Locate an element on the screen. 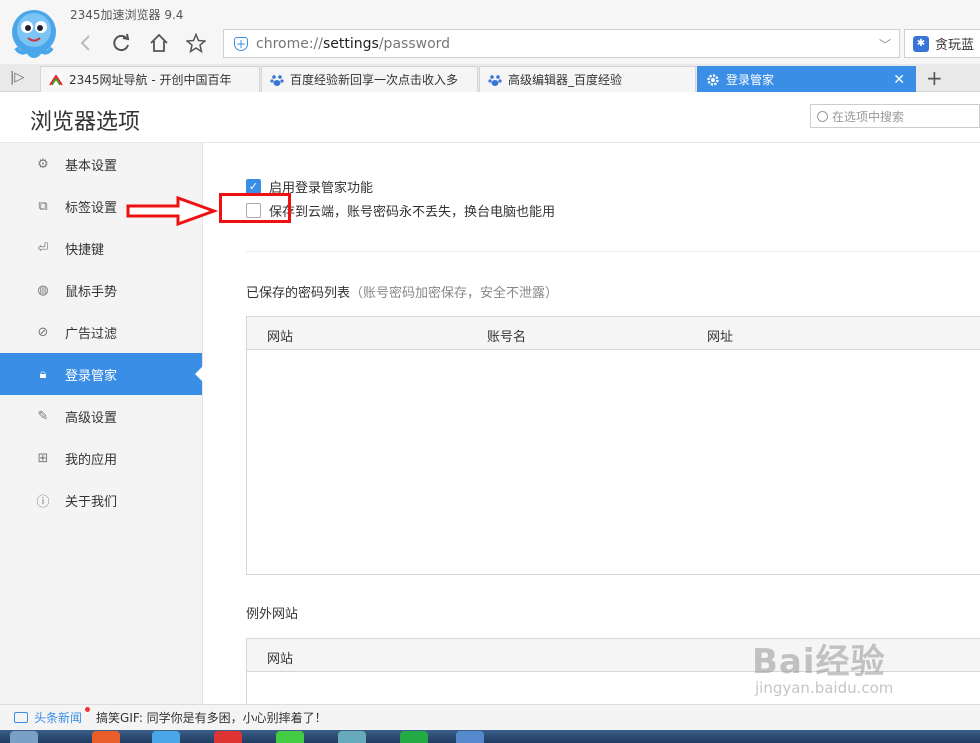 The height and width of the screenshot is (743, 980). reload-icon is located at coordinates (121, 42).